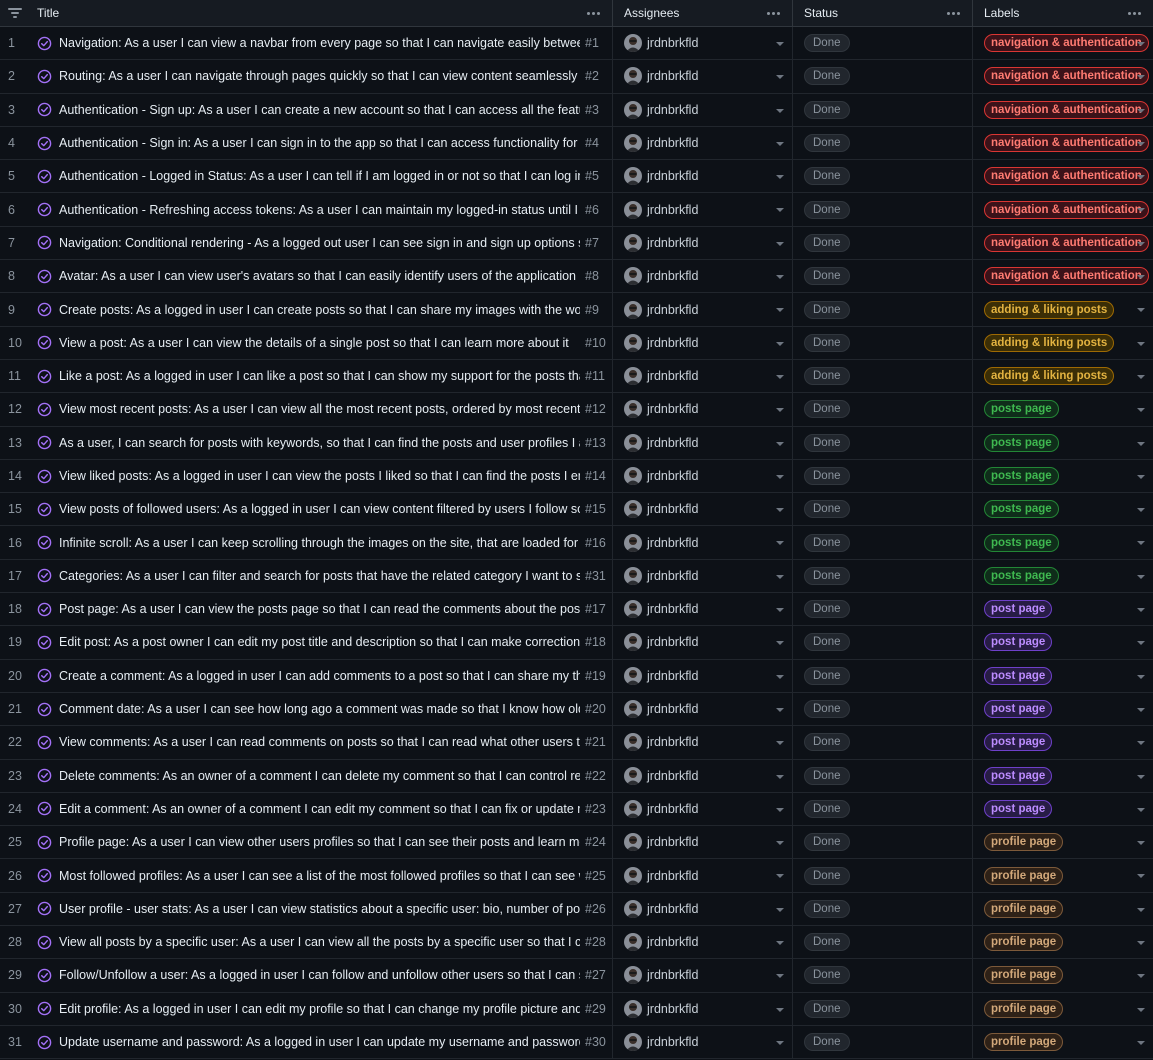 The image size is (1153, 1060). Describe the element at coordinates (595, 1009) in the screenshot. I see `issue-number: #29` at that location.